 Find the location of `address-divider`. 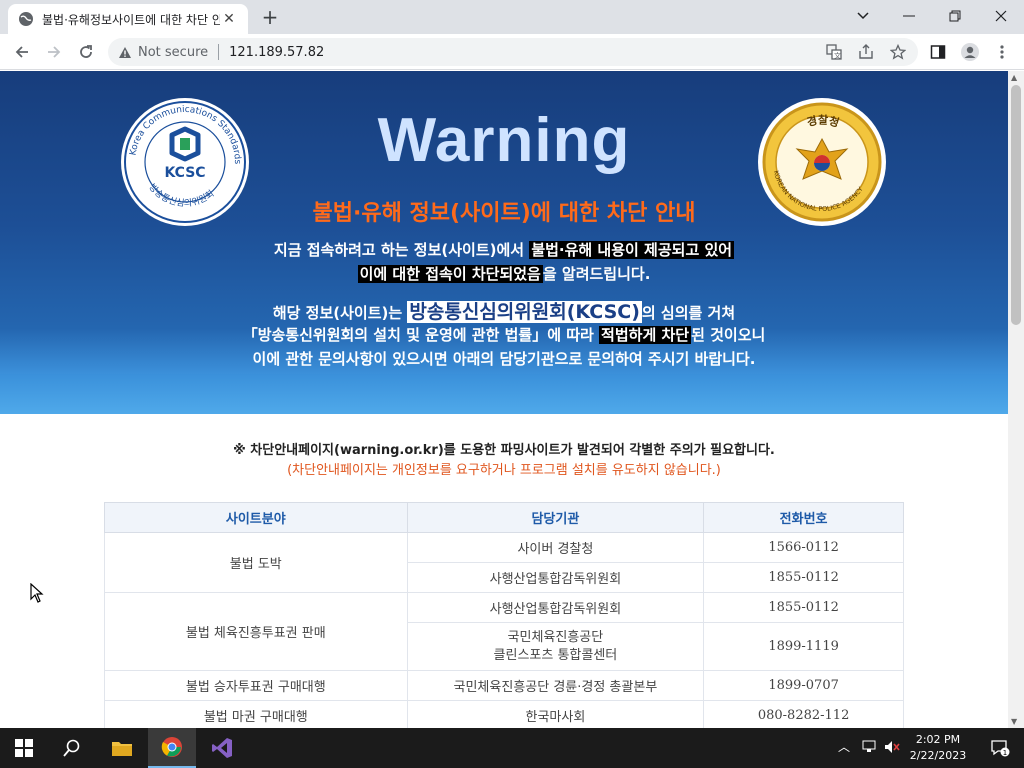

address-divider is located at coordinates (219, 52).